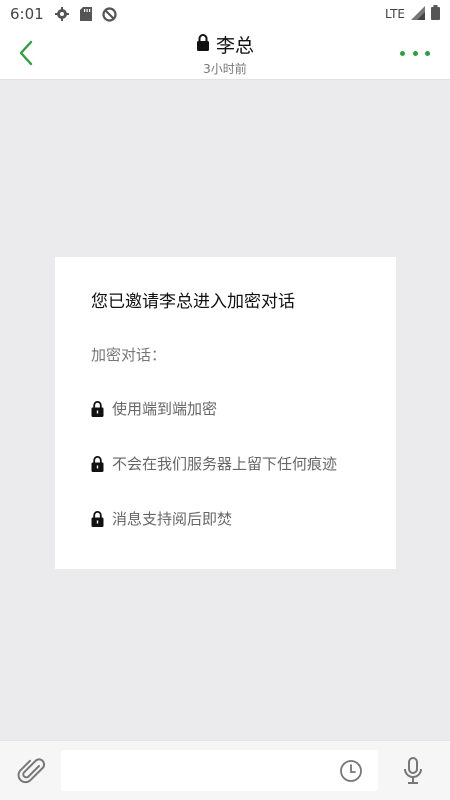  I want to click on sd-card-icon, so click(86, 14).